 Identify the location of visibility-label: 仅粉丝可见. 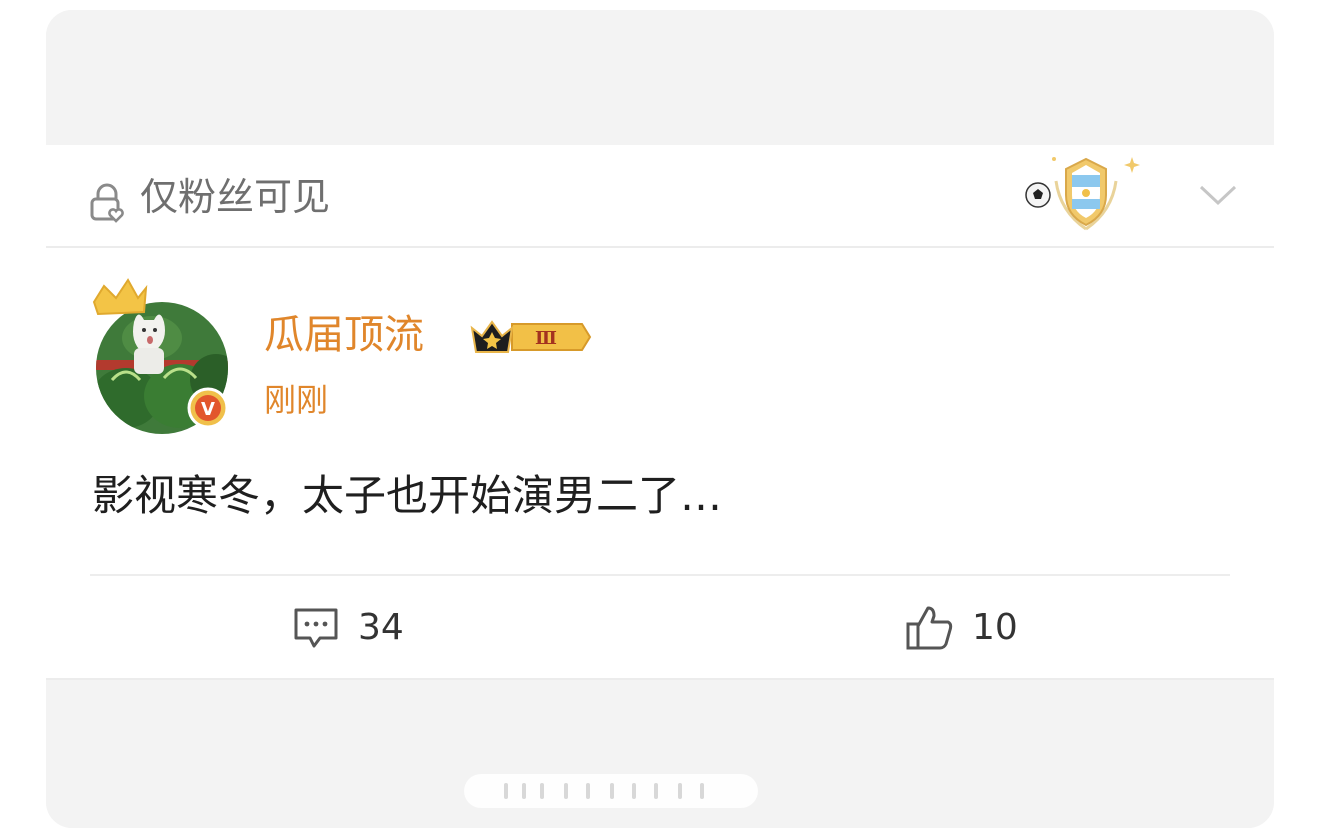
(235, 197).